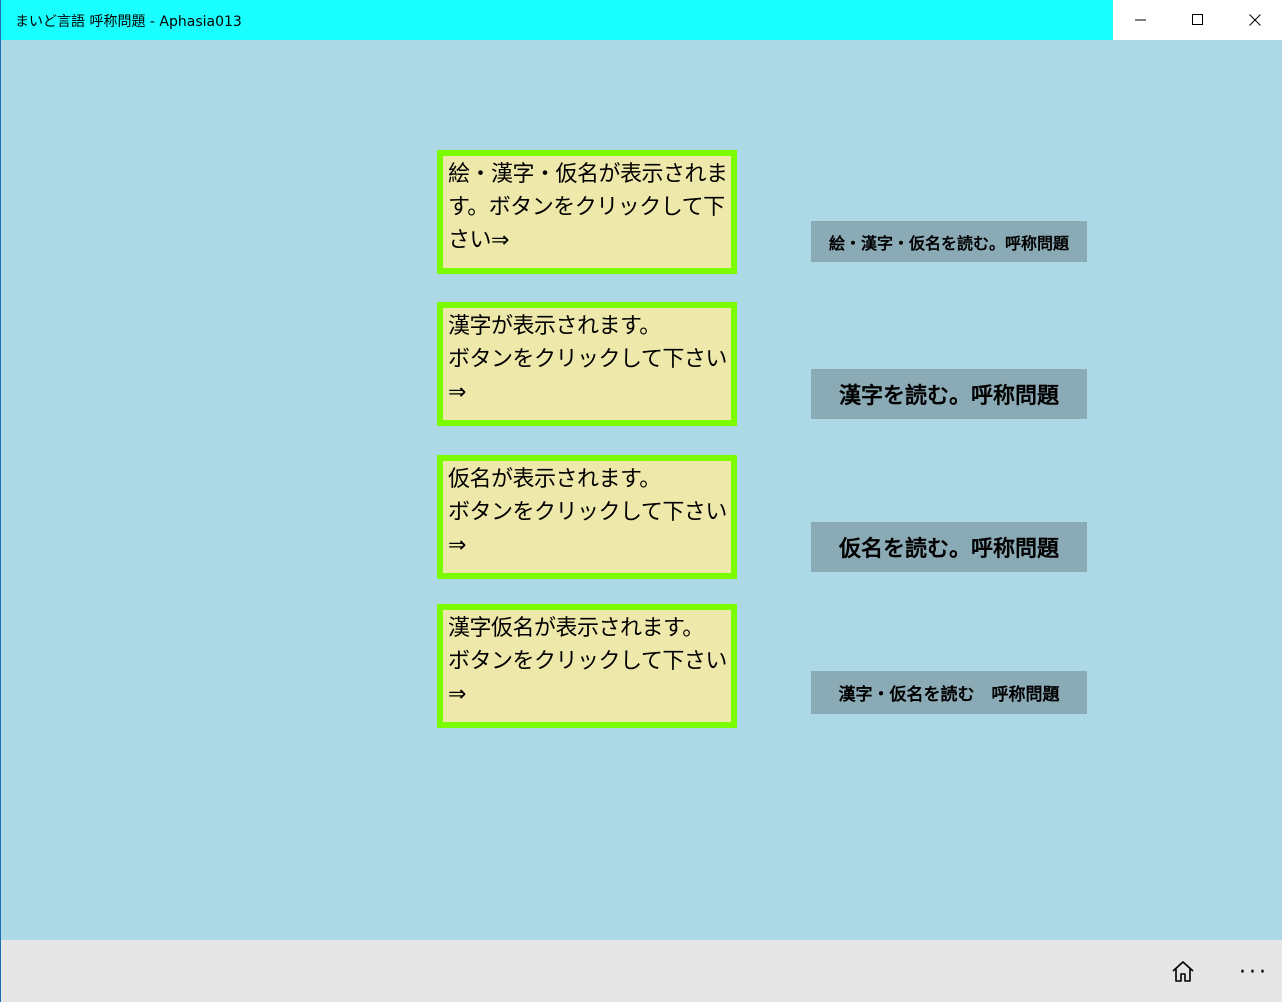  What do you see at coordinates (949, 547) in the screenshot?
I see `read-kana-button: 仮名を読む。呼称問題` at bounding box center [949, 547].